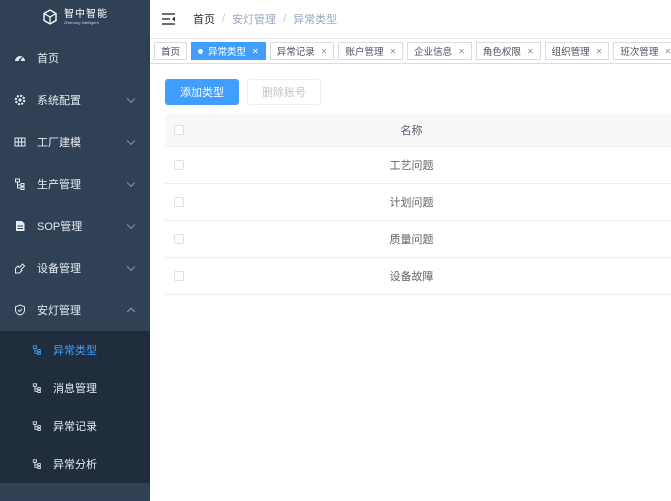 This screenshot has width=671, height=501. Describe the element at coordinates (411, 131) in the screenshot. I see `column-header-name: 名称` at that location.